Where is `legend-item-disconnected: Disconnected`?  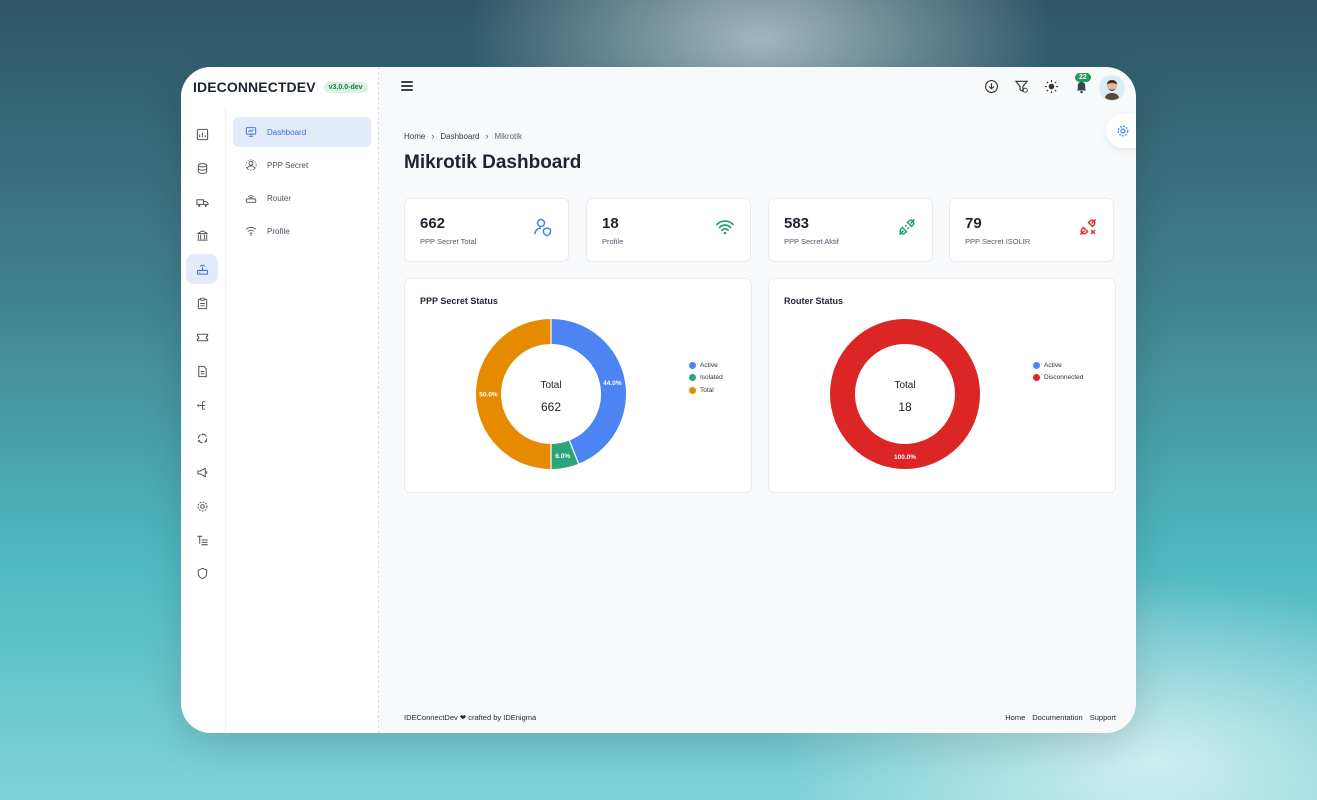
legend-item-disconnected: Disconnected is located at coordinates (1058, 378).